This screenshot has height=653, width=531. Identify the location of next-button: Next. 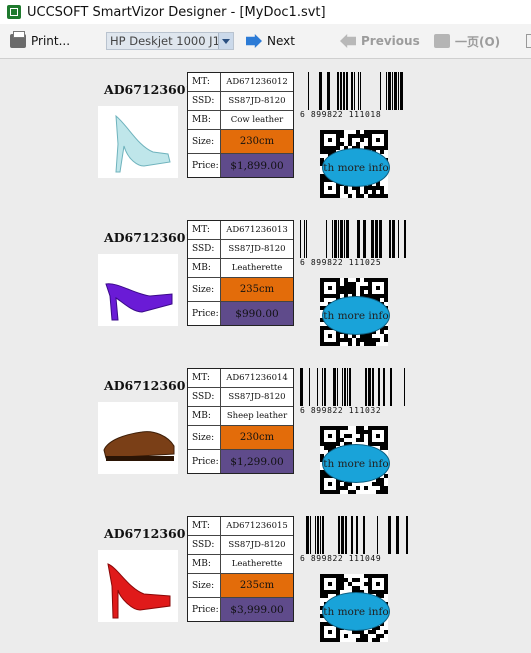
(270, 41).